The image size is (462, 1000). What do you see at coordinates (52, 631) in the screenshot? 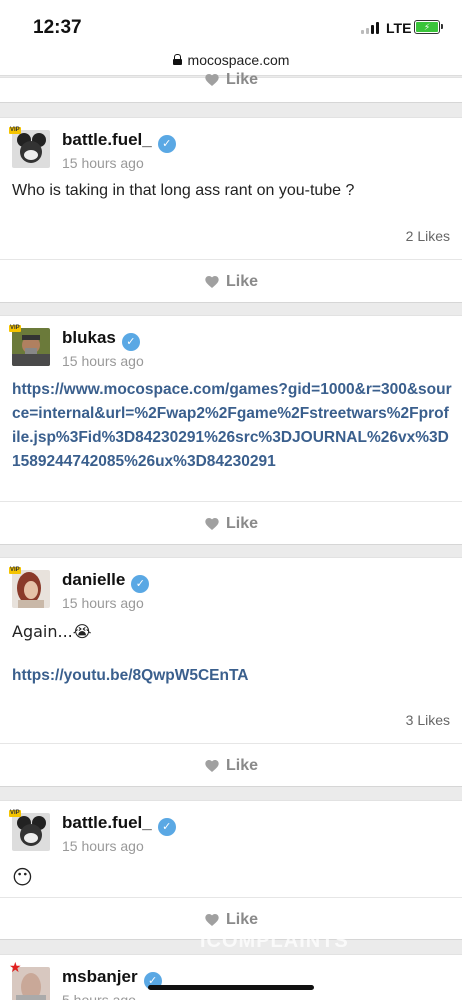
I see `post-text: Again...😭` at bounding box center [52, 631].